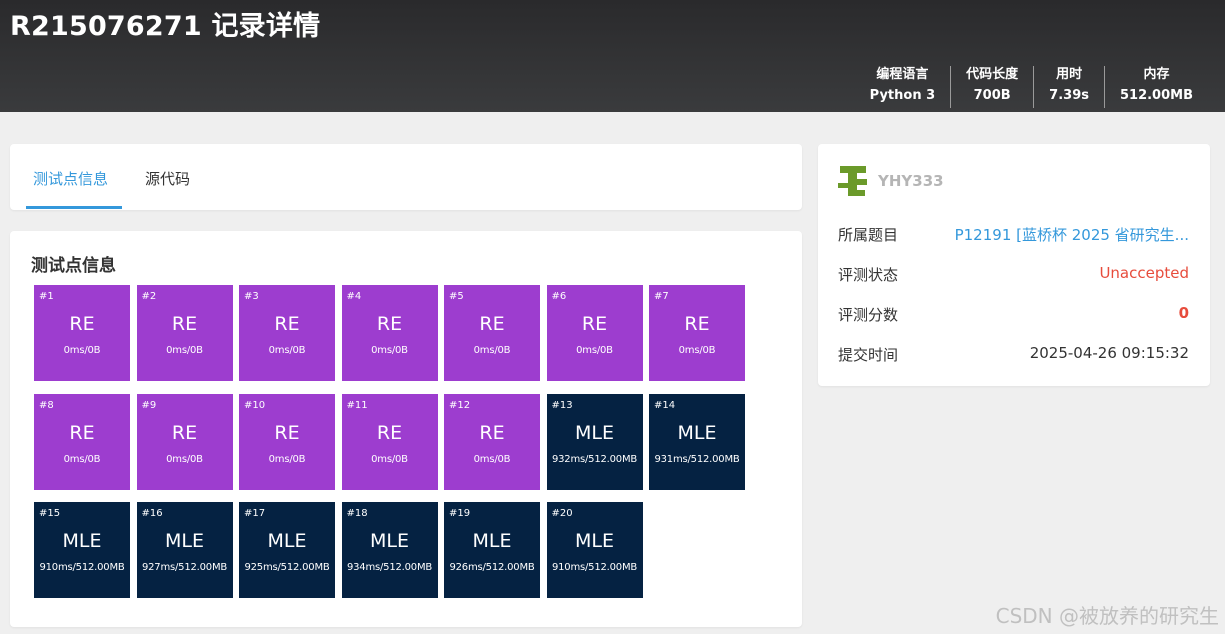 This screenshot has width=1225, height=634. I want to click on testcase-number: #6, so click(559, 296).